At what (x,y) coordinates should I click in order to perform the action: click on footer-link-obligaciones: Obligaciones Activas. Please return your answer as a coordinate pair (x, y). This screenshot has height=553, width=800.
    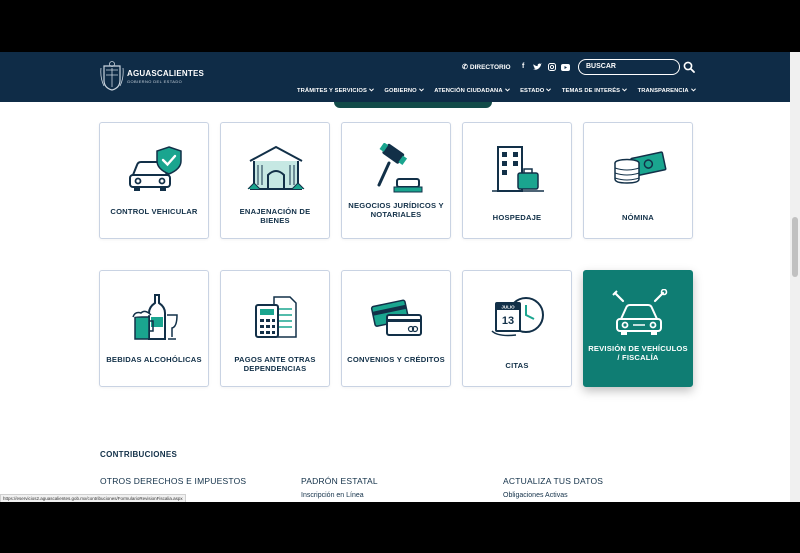
    Looking at the image, I should click on (535, 495).